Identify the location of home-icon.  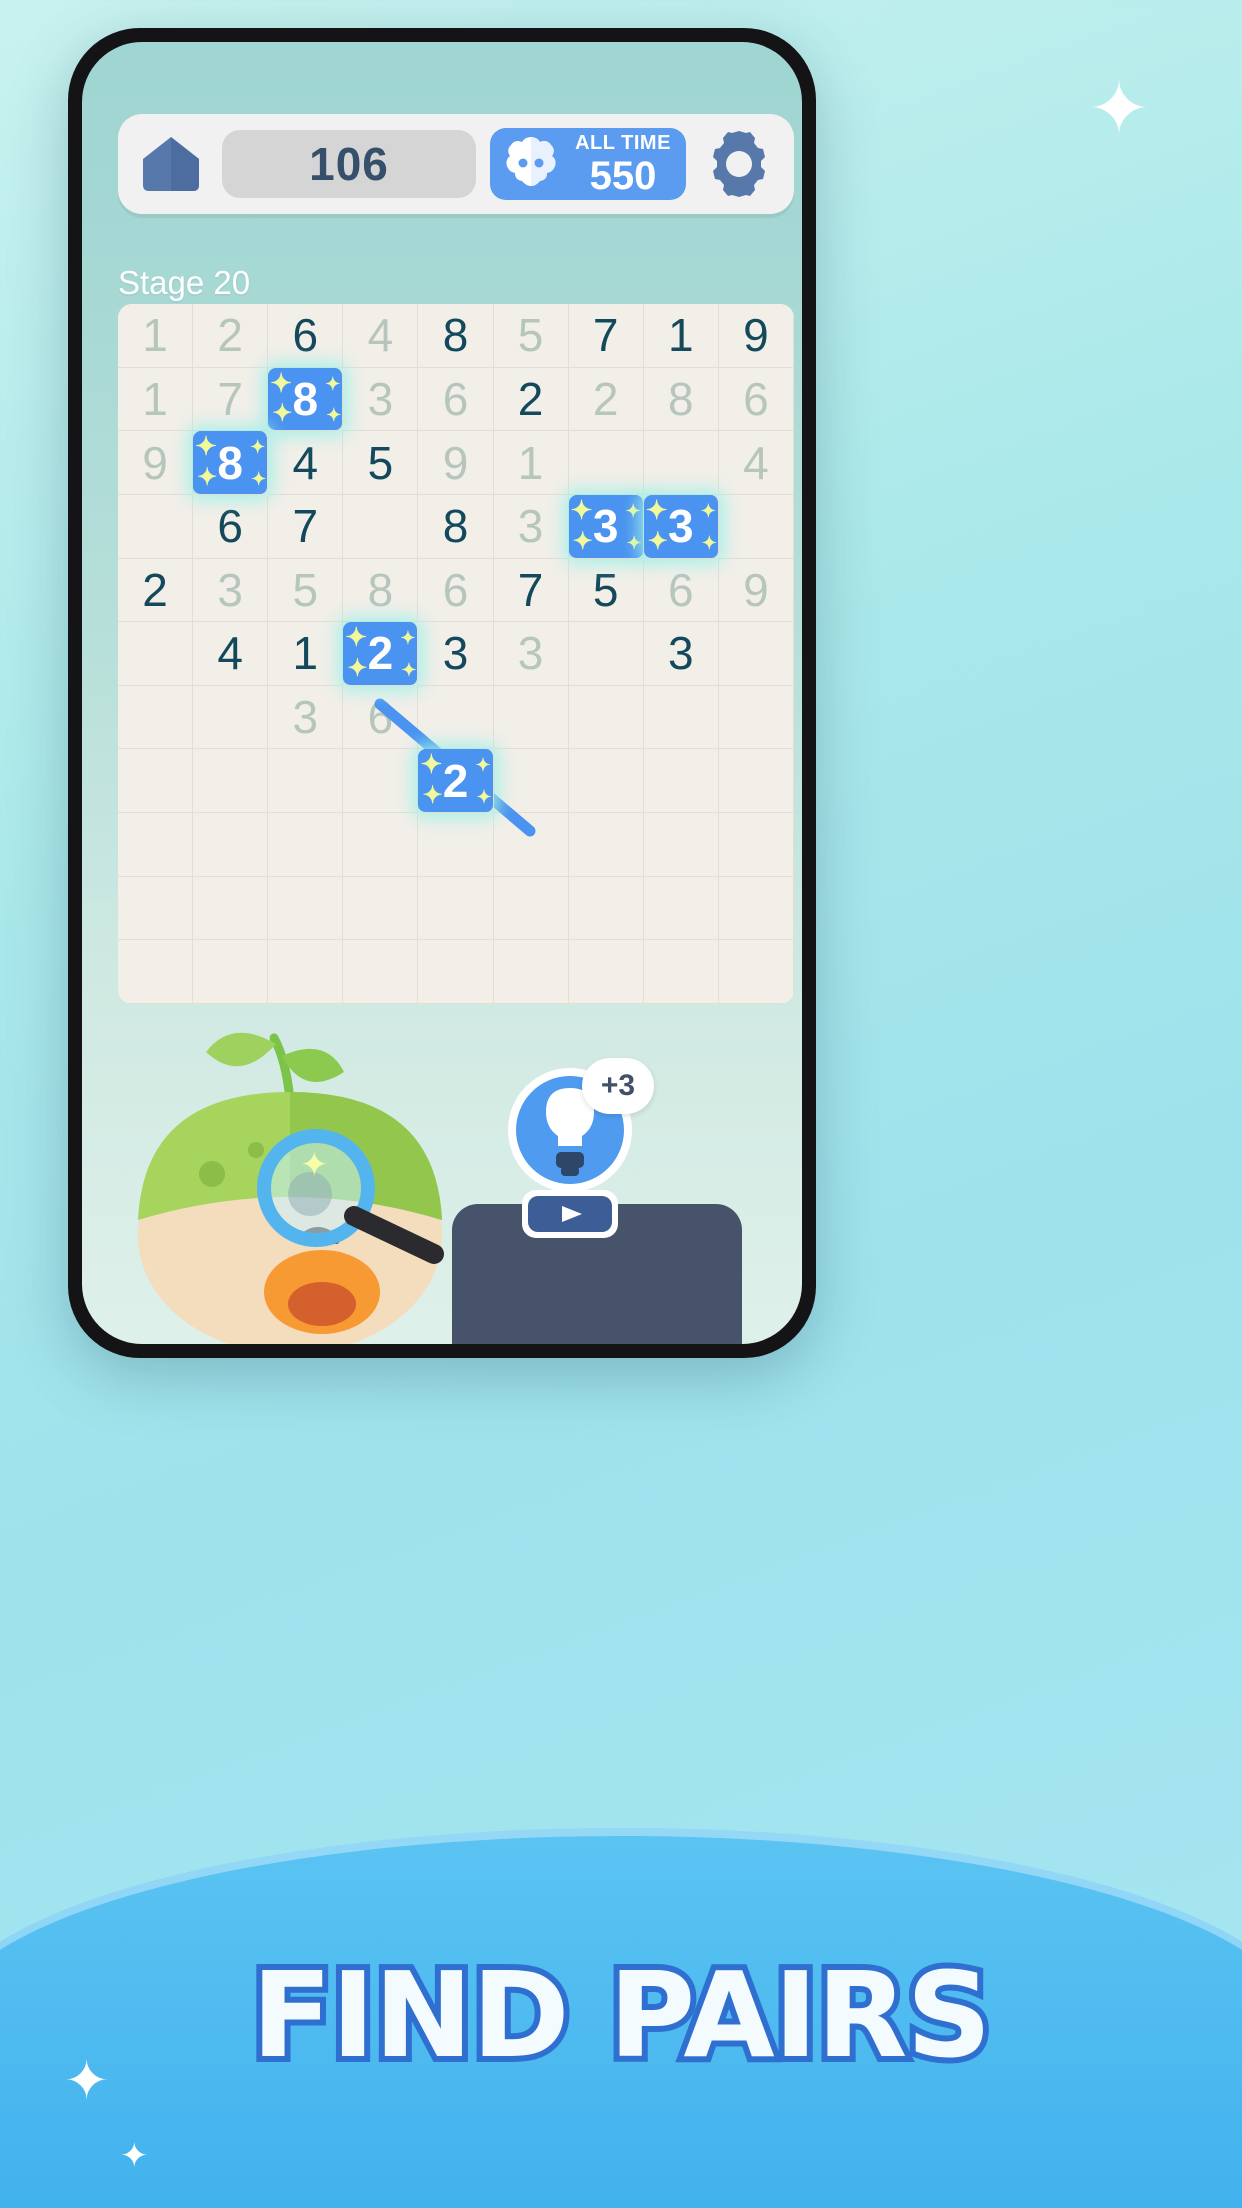
(171, 164).